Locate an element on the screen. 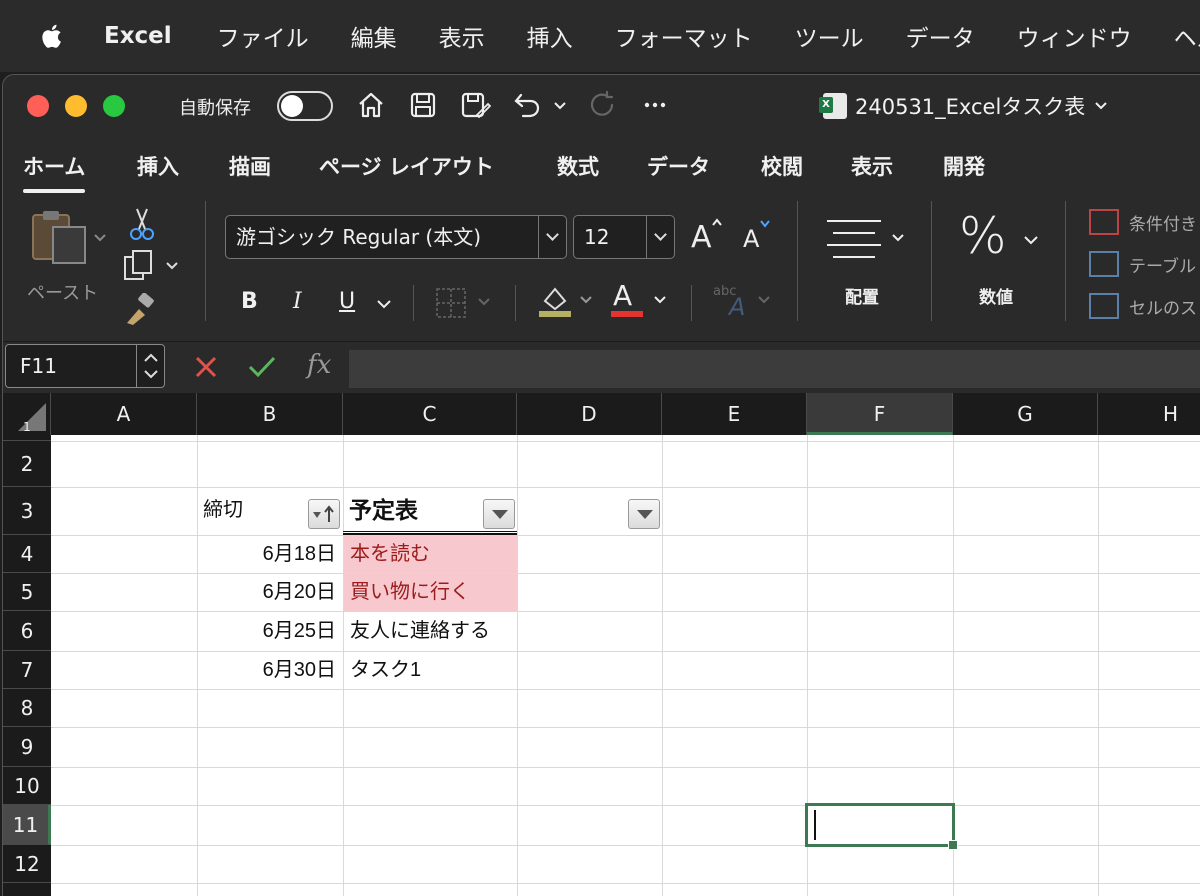 Image resolution: width=1200 pixels, height=896 pixels. name-box-stepper is located at coordinates (150, 366).